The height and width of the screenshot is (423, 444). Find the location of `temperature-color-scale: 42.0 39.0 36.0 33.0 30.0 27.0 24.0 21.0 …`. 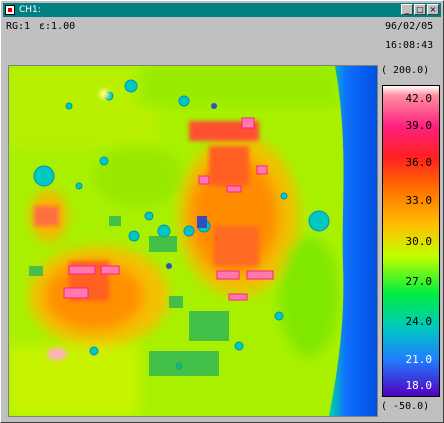

temperature-color-scale: 42.0 39.0 36.0 33.0 30.0 27.0 24.0 21.0 … is located at coordinates (411, 241).